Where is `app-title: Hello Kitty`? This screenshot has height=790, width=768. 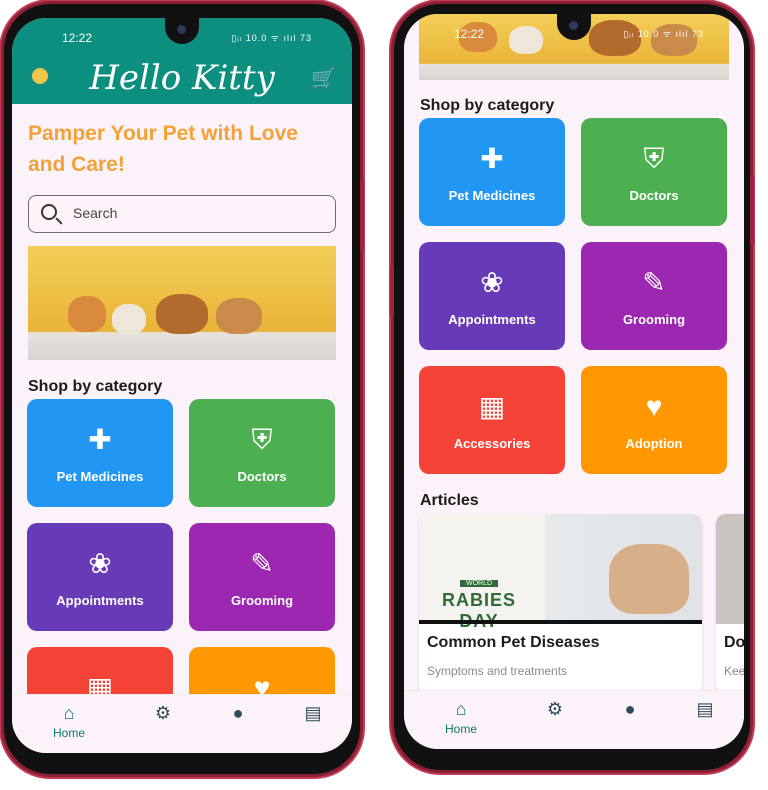
app-title: Hello Kitty is located at coordinates (182, 78).